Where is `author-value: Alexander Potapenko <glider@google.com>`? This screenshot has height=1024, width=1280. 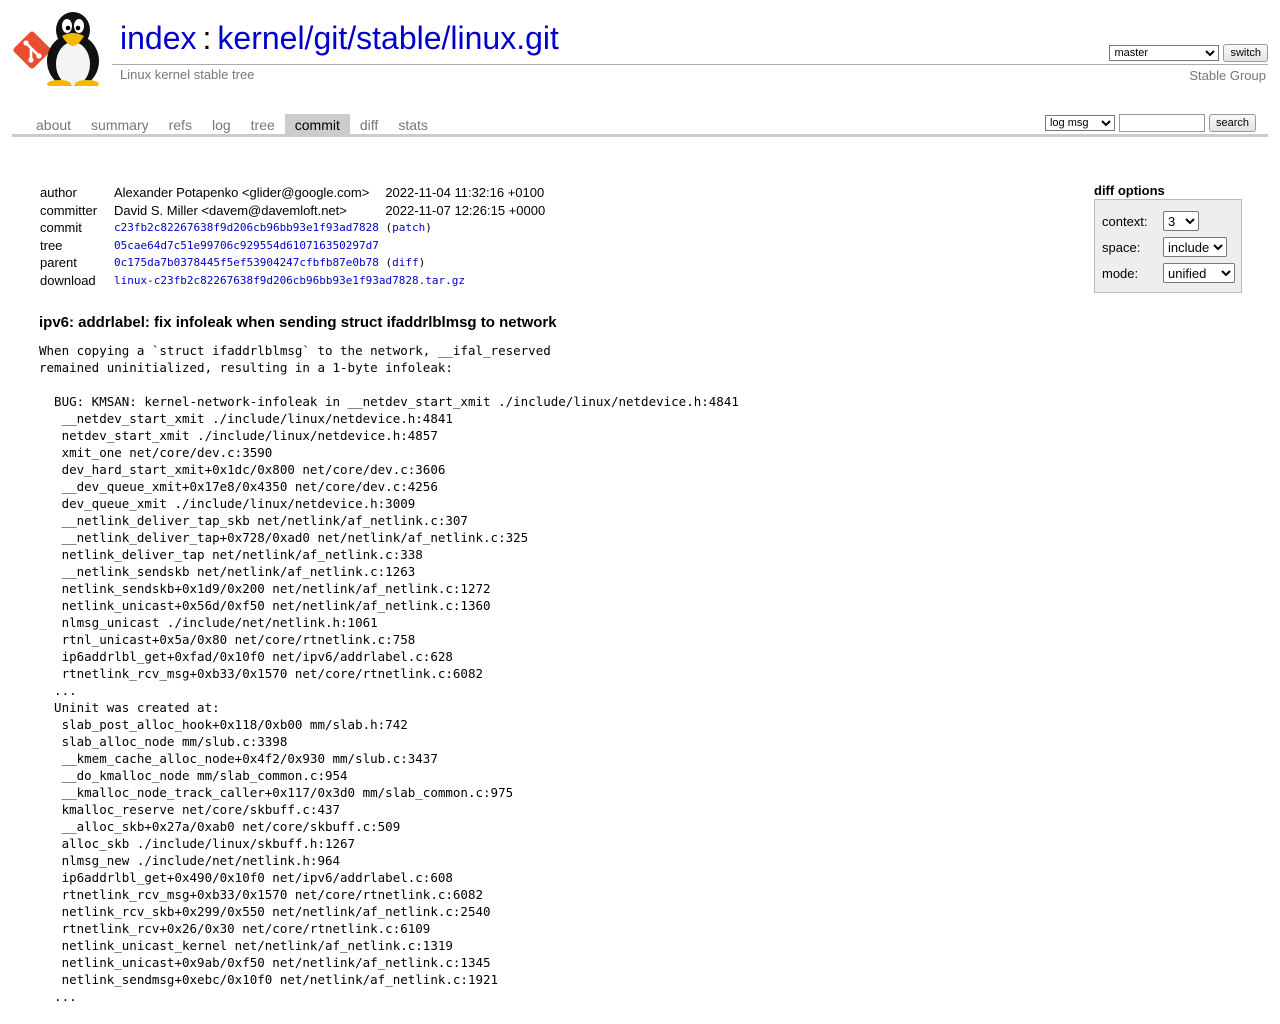
author-value: Alexander Potapenko <glider@google.com> is located at coordinates (242, 192).